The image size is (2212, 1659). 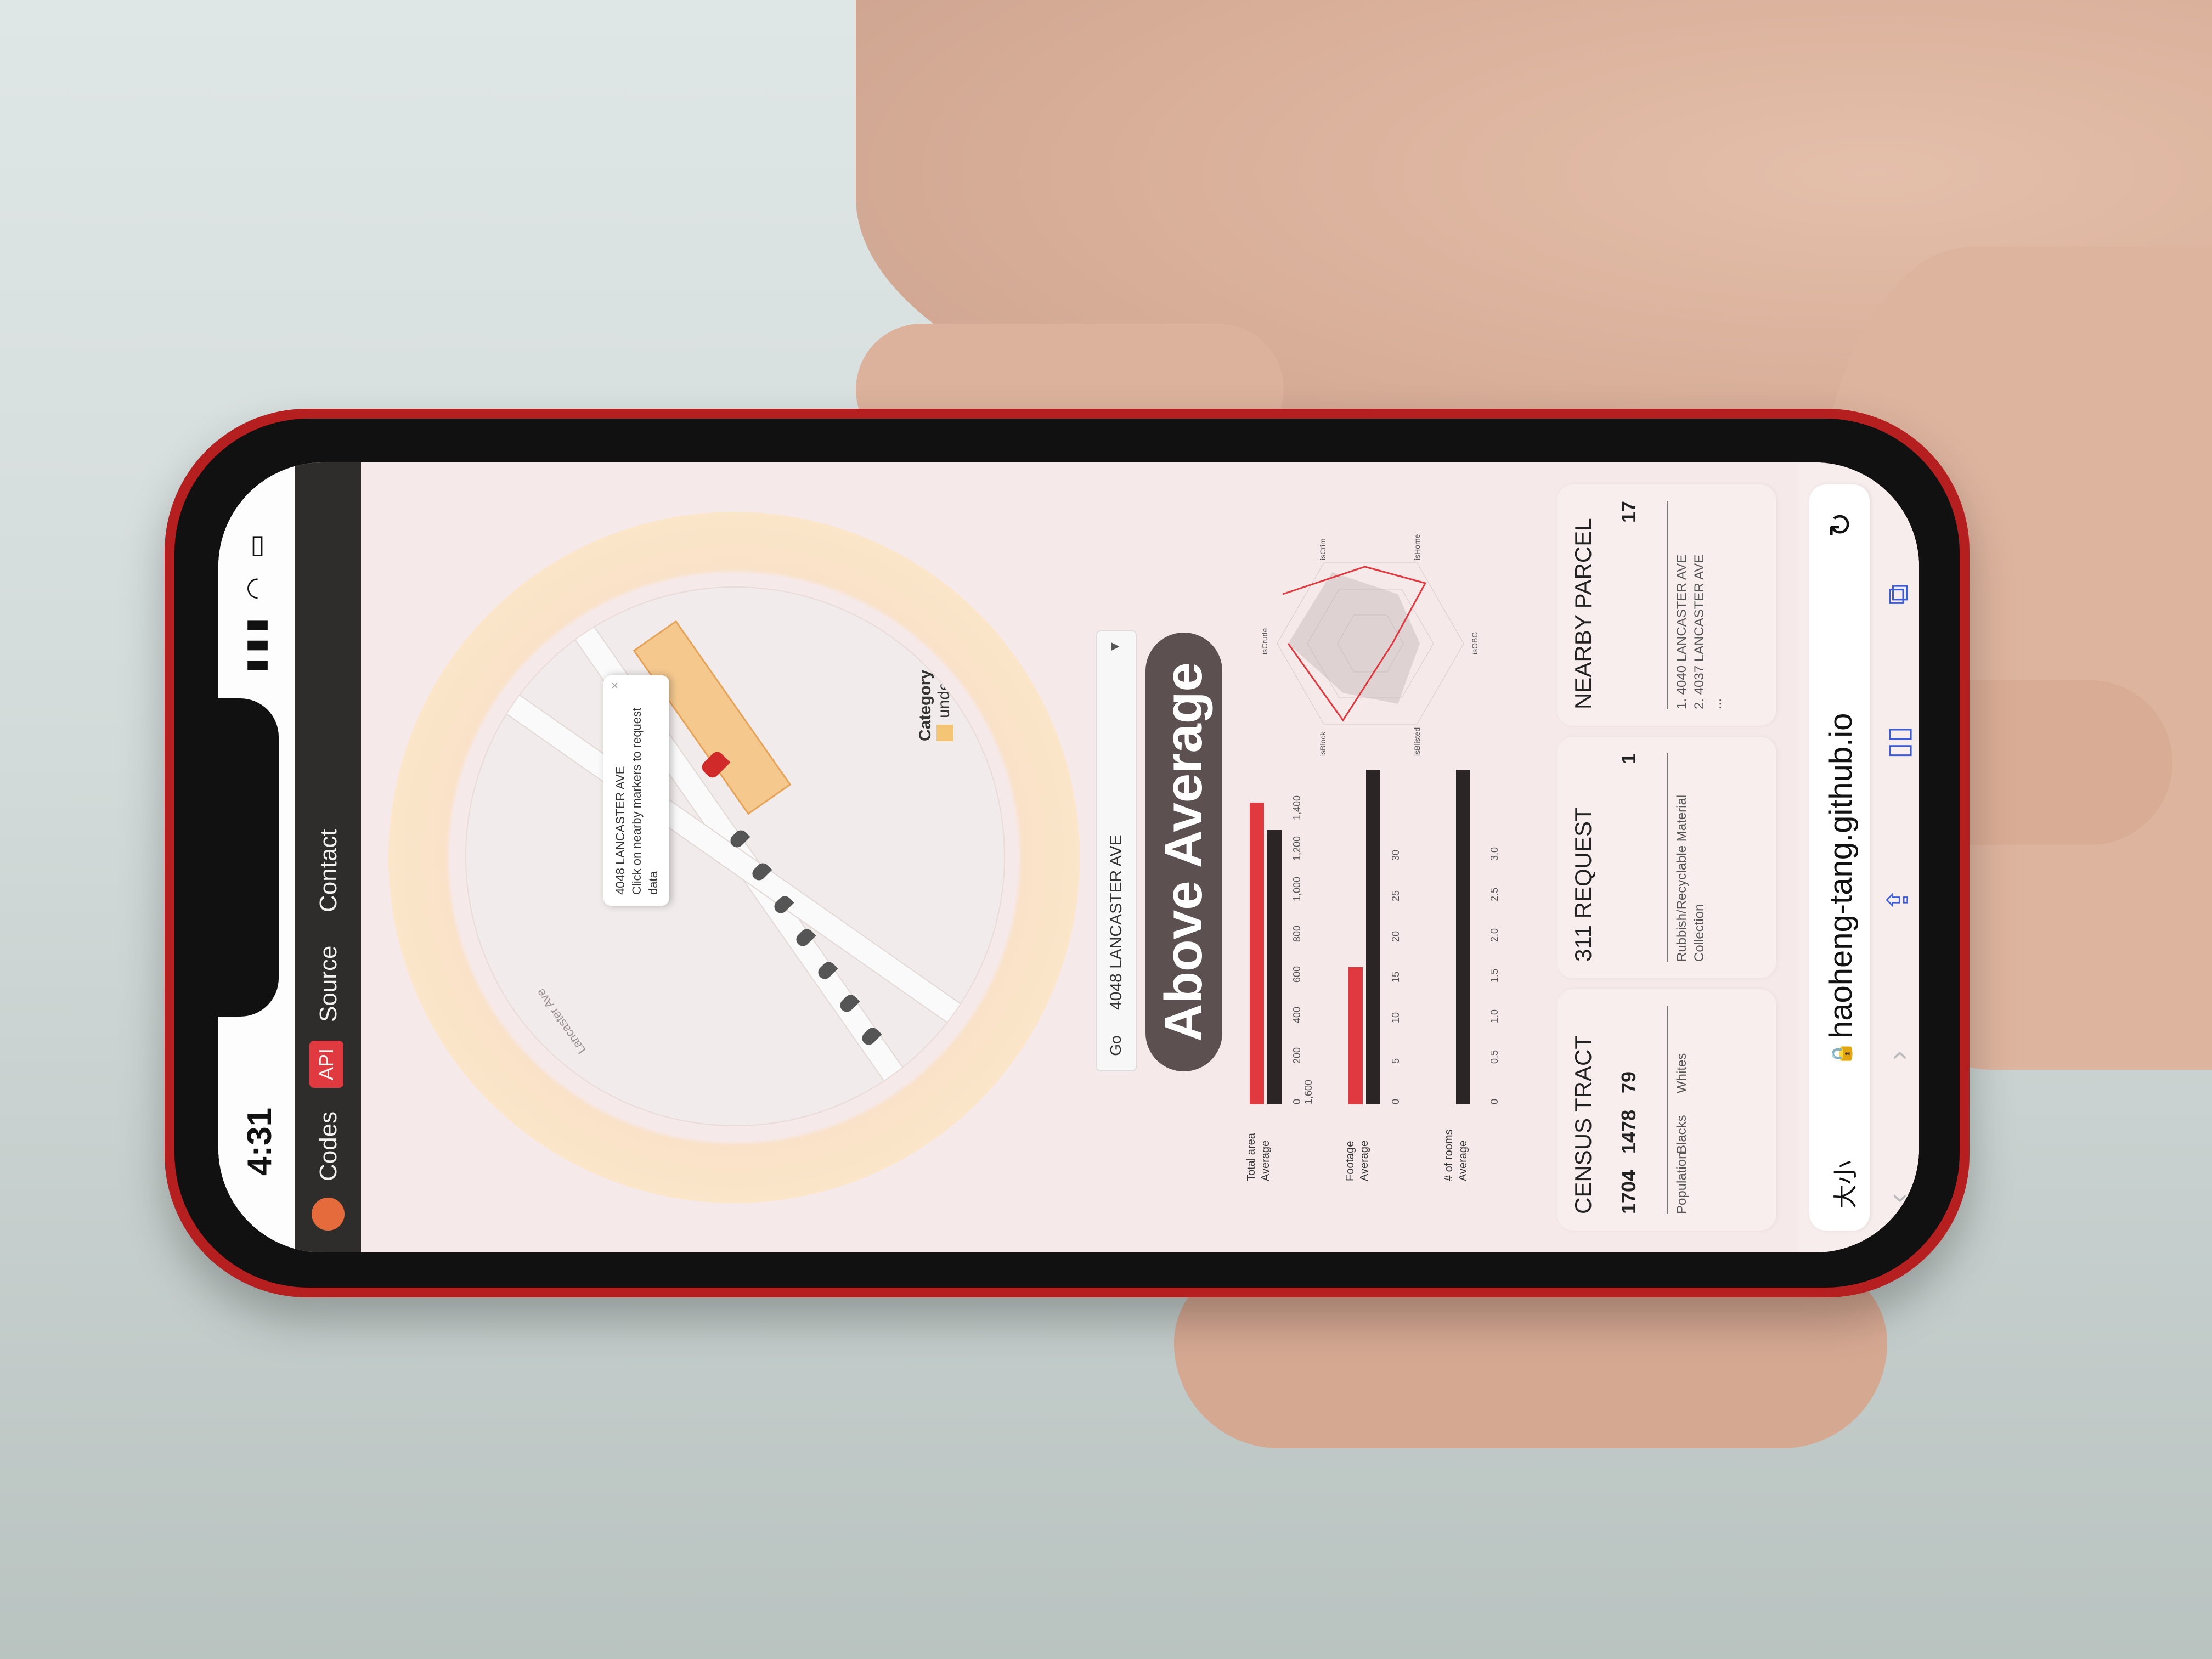 What do you see at coordinates (615, 685) in the screenshot?
I see `close-icon: ×` at bounding box center [615, 685].